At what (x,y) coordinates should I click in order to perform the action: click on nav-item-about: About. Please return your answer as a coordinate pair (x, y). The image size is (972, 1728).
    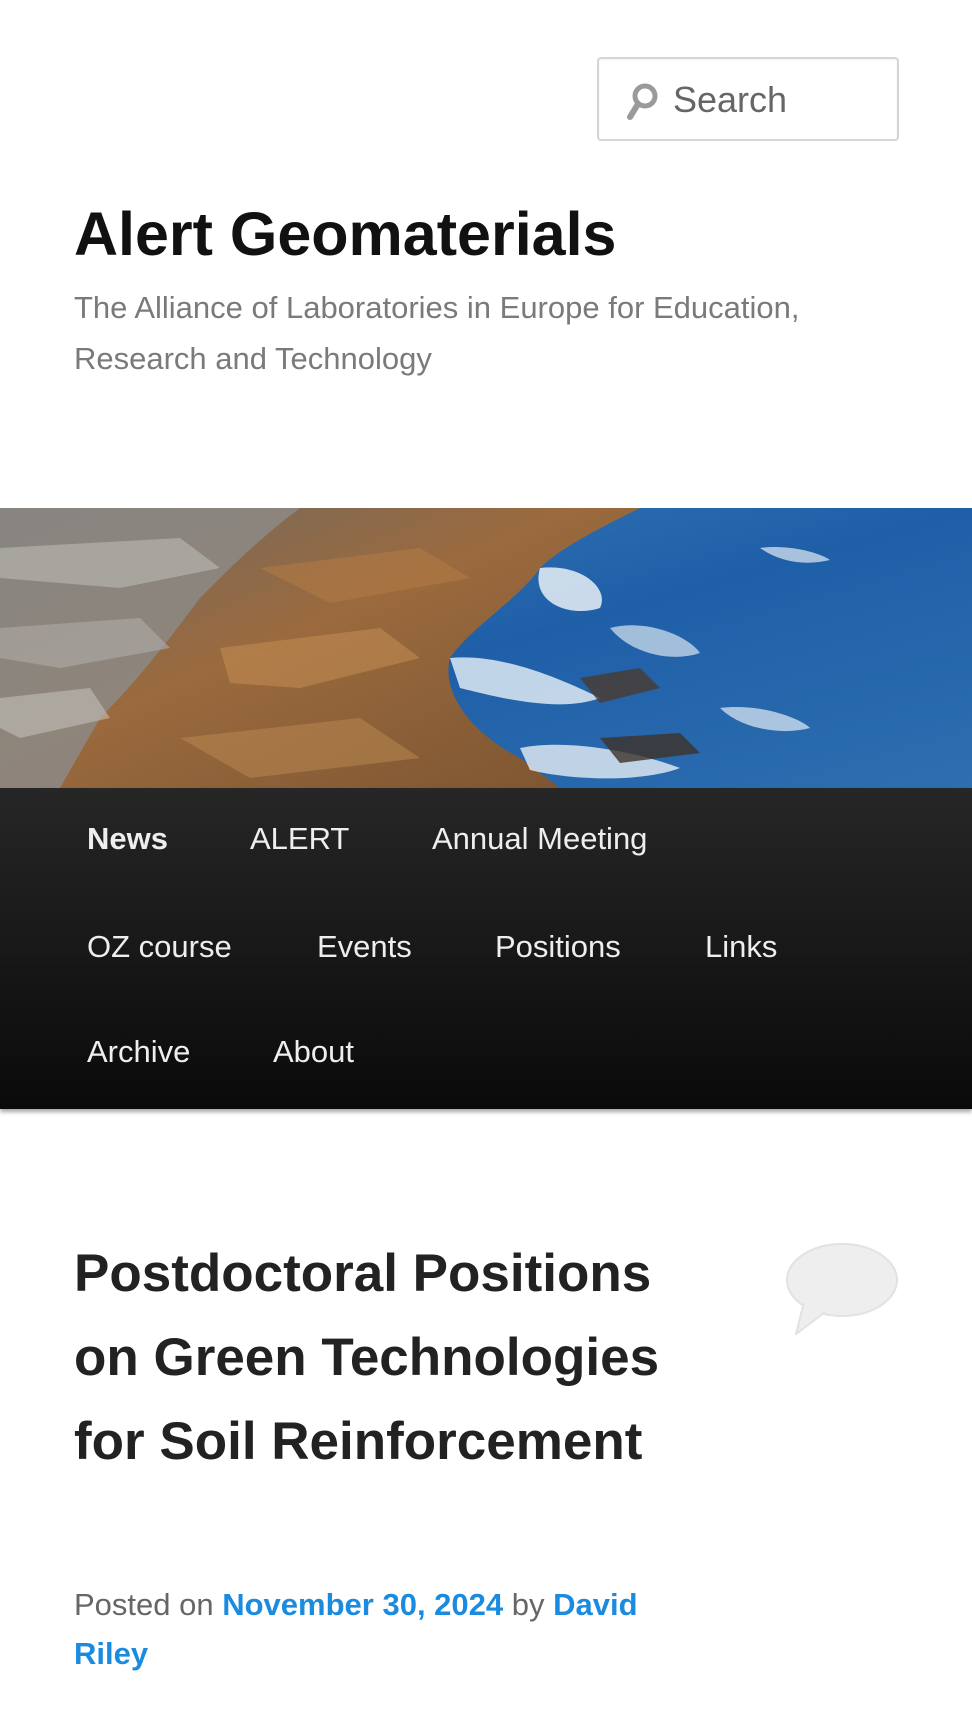
    Looking at the image, I should click on (313, 1052).